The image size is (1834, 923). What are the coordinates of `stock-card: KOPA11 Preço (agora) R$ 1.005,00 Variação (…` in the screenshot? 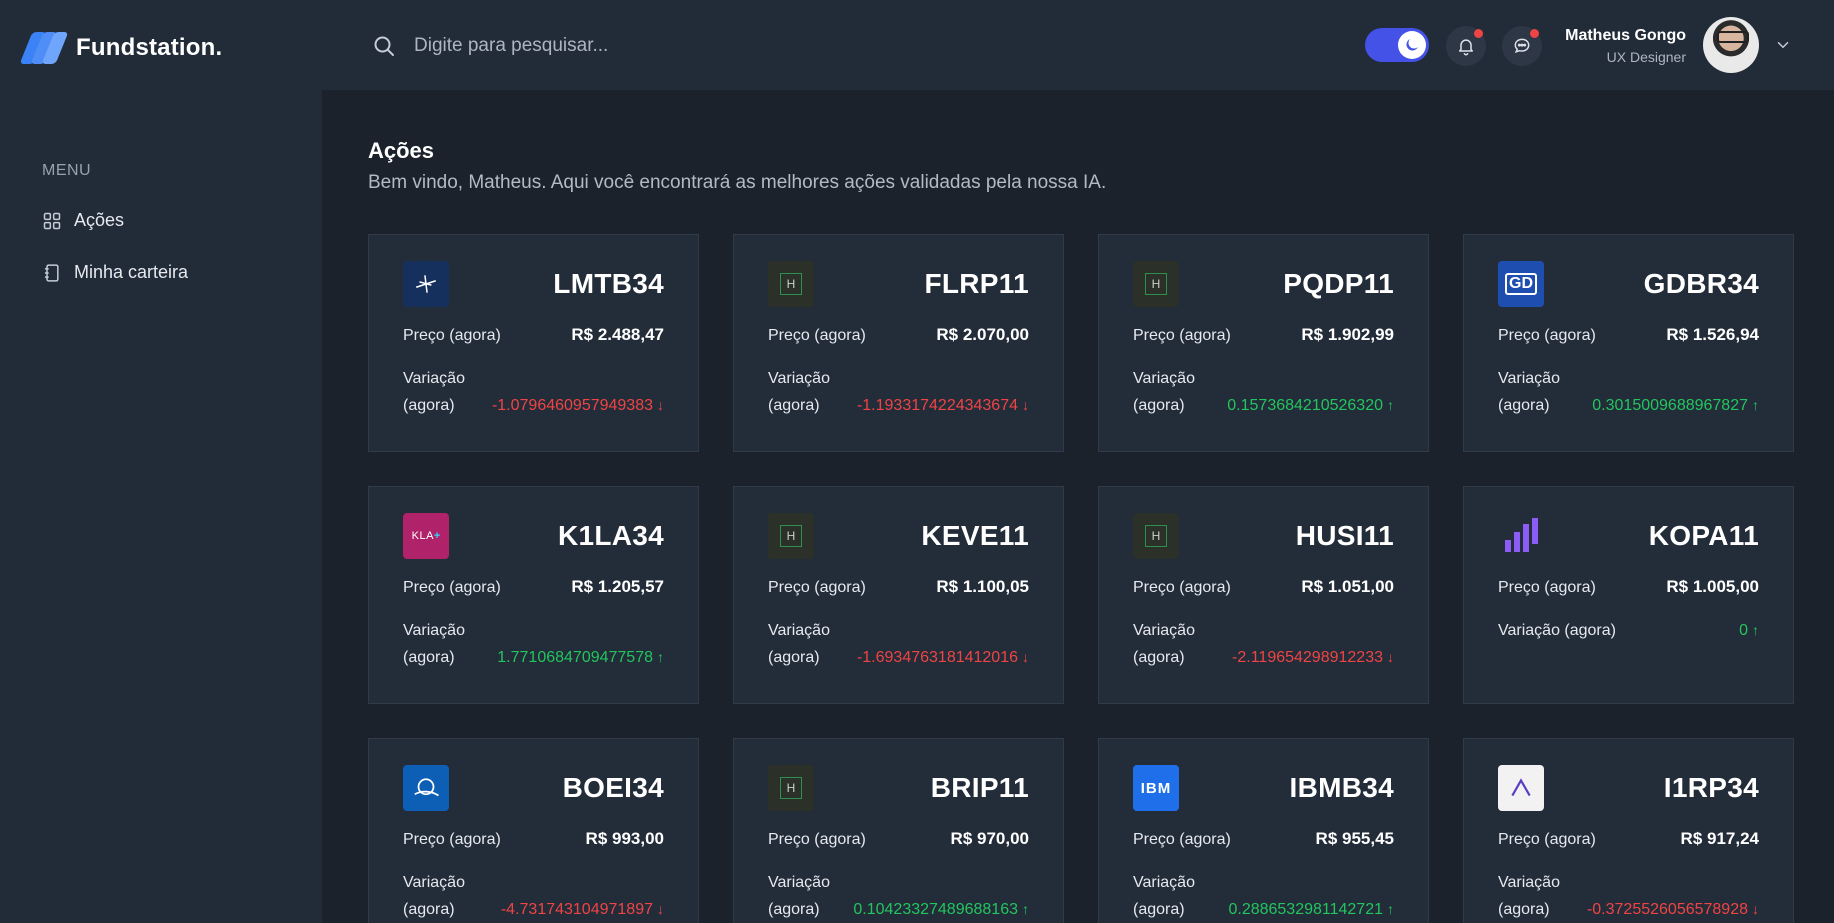 It's located at (1628, 595).